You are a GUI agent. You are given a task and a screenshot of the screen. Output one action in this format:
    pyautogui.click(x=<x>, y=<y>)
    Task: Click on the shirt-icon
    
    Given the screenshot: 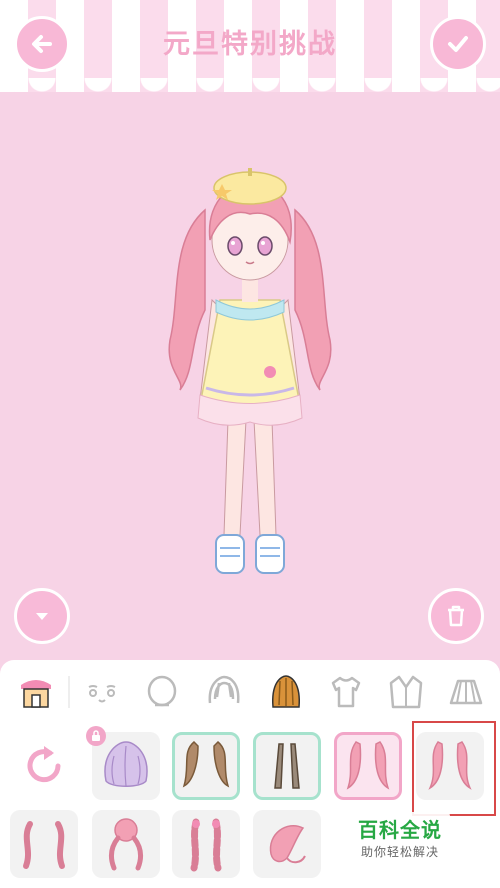 What is the action you would take?
    pyautogui.click(x=346, y=692)
    